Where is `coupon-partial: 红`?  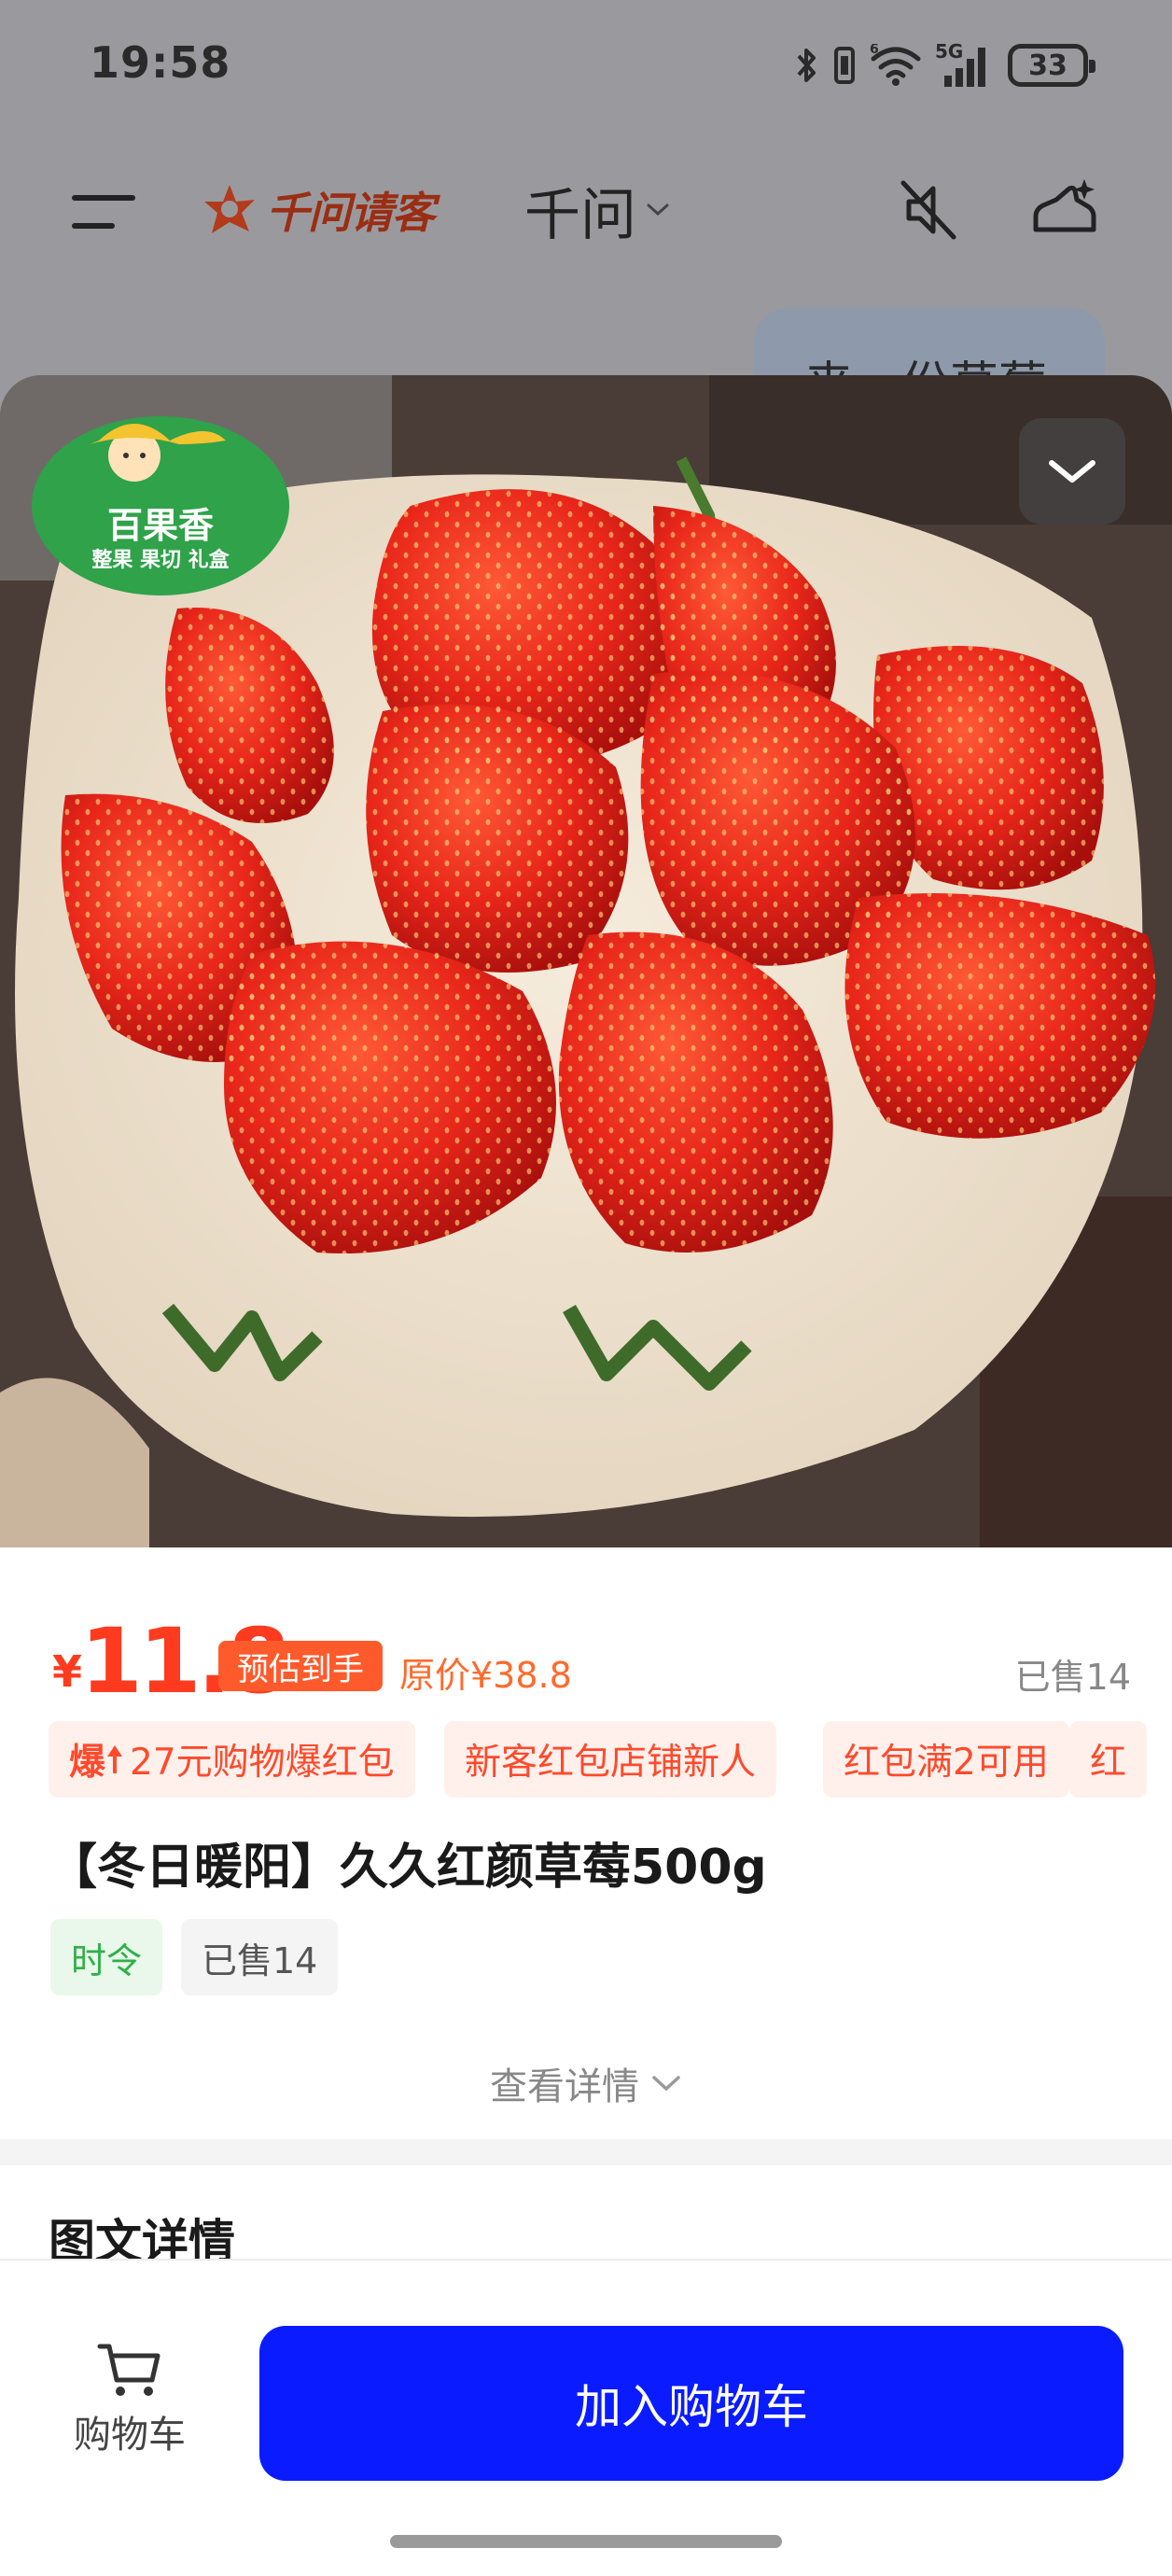 coupon-partial: 红 is located at coordinates (1108, 1759).